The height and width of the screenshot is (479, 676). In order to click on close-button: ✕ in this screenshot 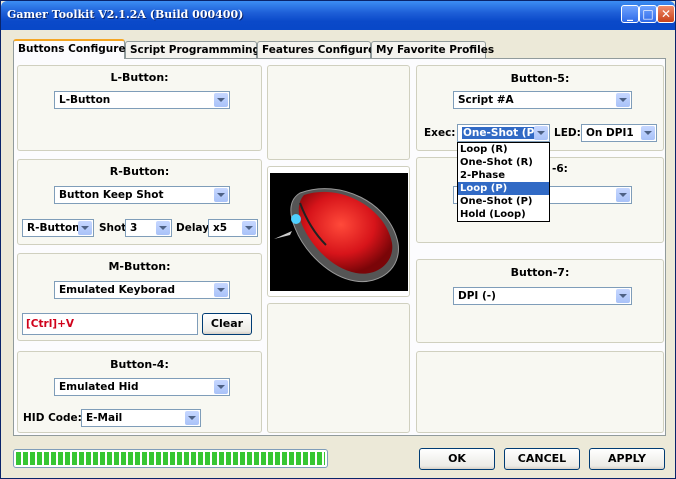, I will do `click(666, 14)`.